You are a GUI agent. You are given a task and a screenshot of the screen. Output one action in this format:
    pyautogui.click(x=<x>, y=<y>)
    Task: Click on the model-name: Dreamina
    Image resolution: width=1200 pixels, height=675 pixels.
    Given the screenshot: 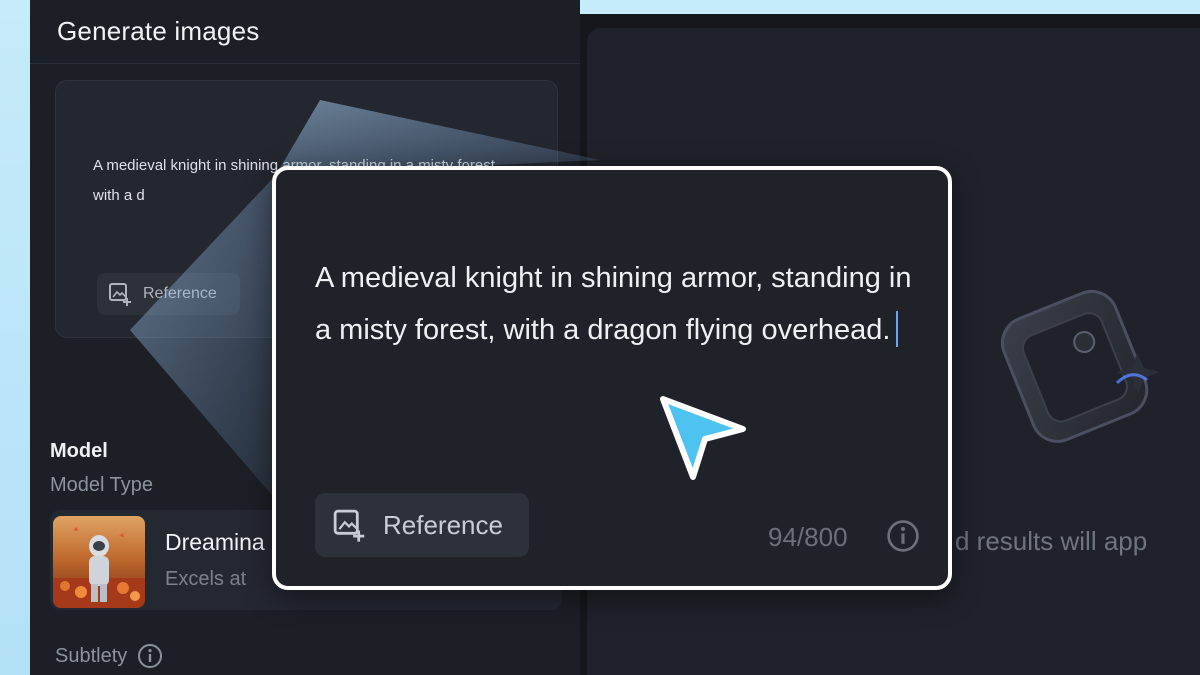 What is the action you would take?
    pyautogui.click(x=215, y=542)
    